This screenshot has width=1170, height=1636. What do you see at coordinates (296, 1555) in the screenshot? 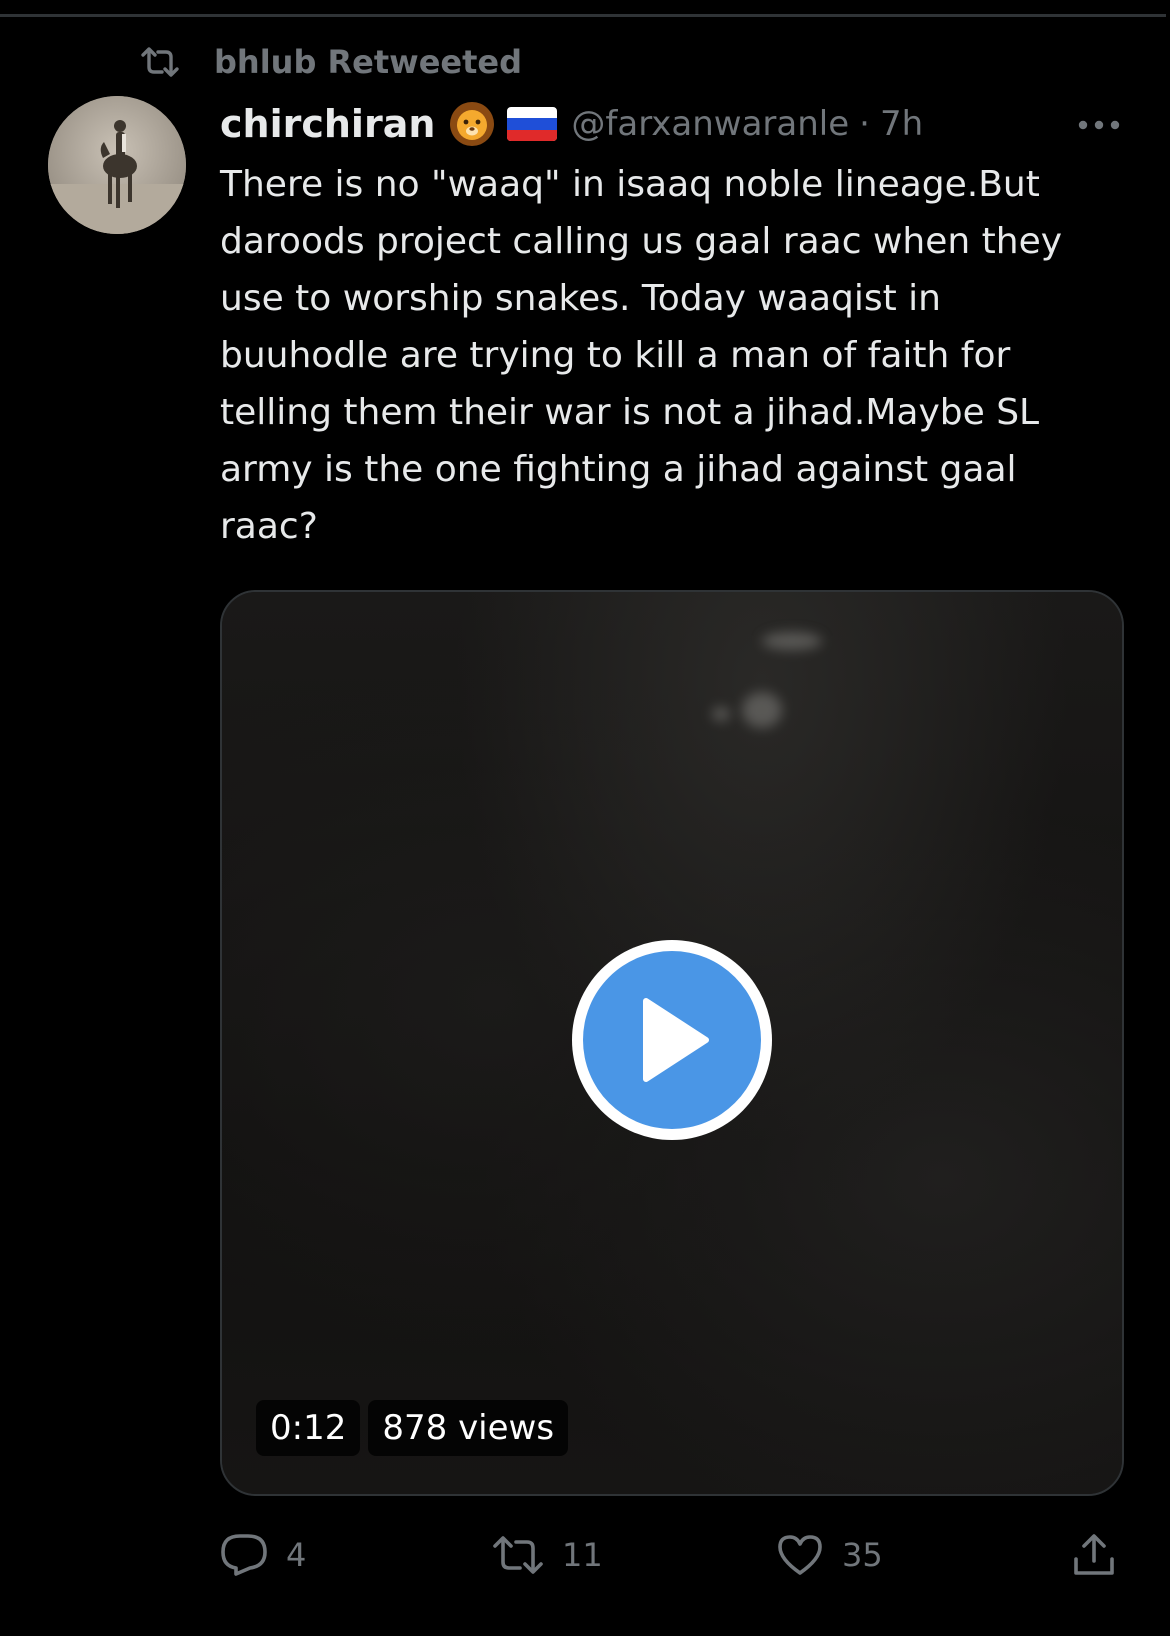
I see `reply-count: 4` at bounding box center [296, 1555].